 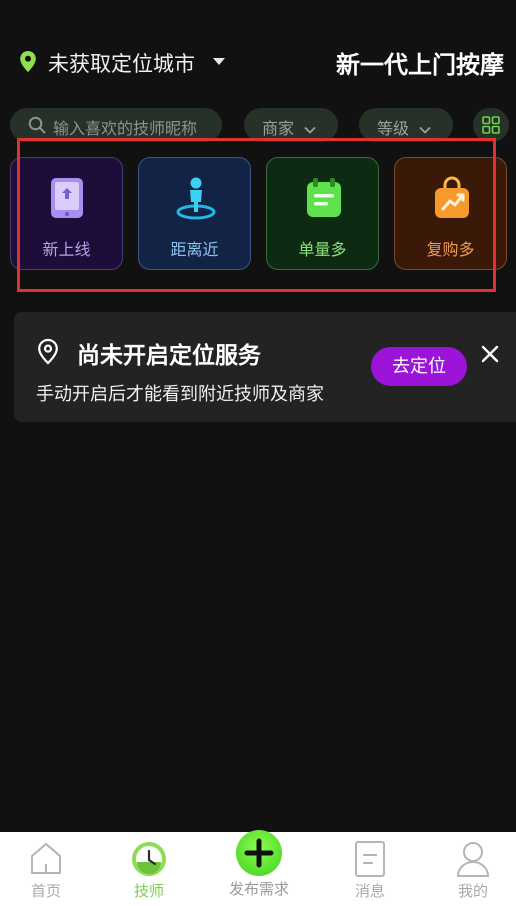 I want to click on search-icon, so click(x=37, y=127).